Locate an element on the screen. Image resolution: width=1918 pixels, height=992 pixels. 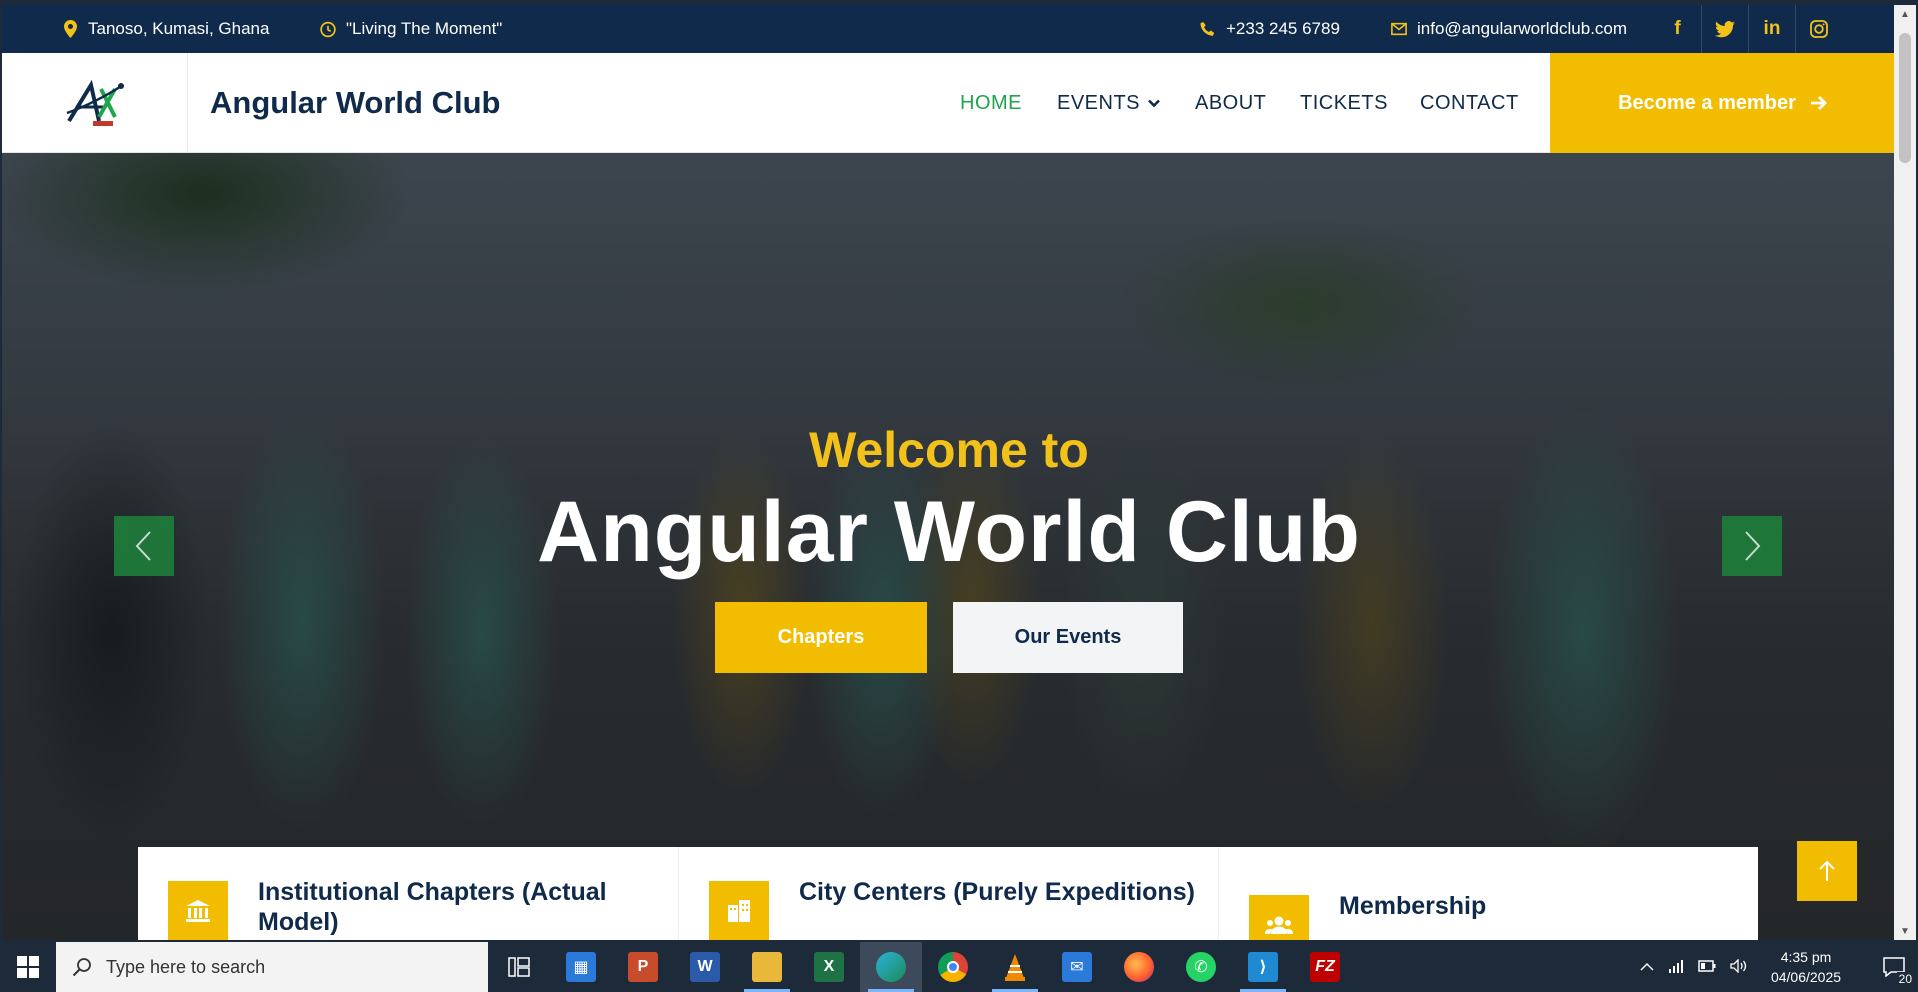
mail-icon: ✉ is located at coordinates (1077, 967).